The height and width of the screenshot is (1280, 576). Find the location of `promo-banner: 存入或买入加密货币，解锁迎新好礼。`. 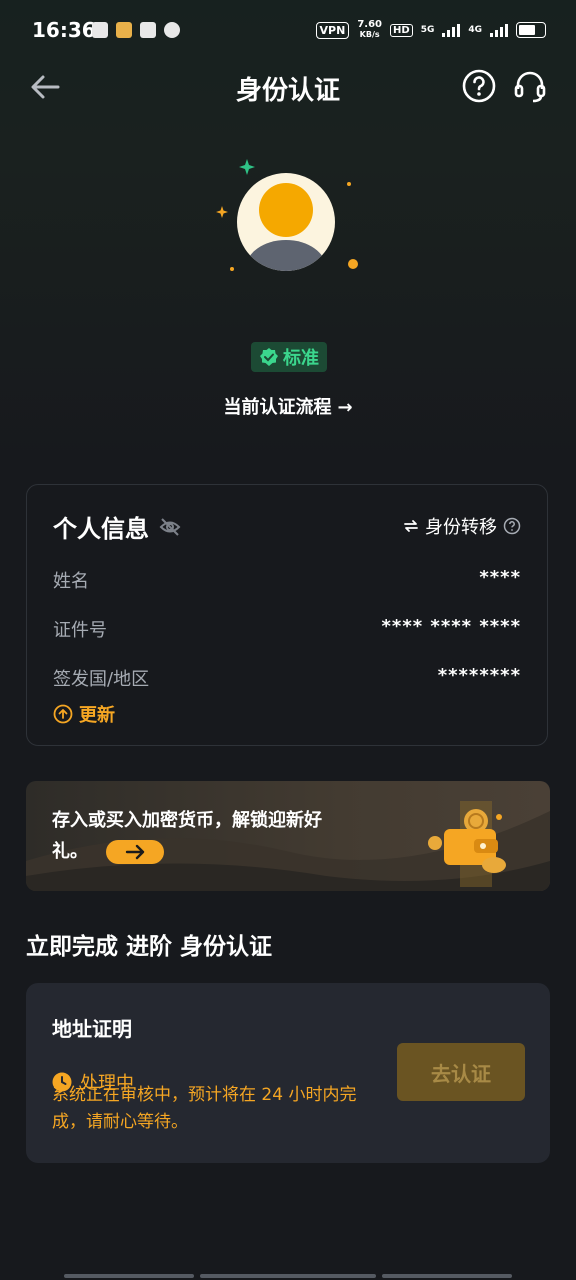

promo-banner: 存入或买入加密货币，解锁迎新好礼。 is located at coordinates (288, 836).